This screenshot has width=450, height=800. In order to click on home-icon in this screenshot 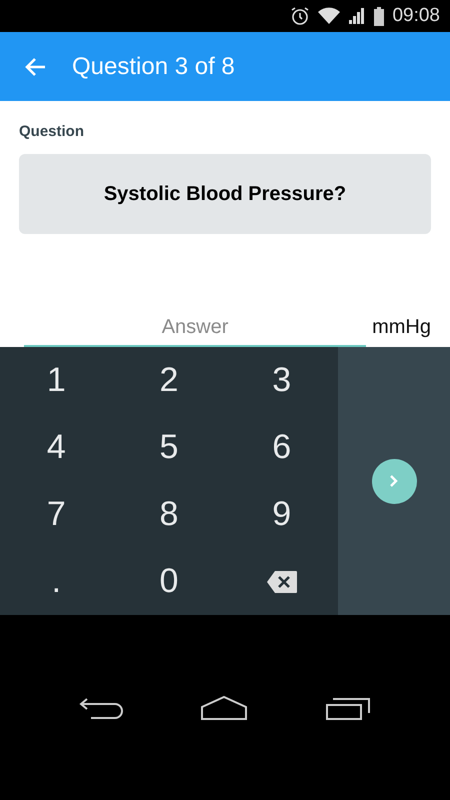, I will do `click(224, 707)`.